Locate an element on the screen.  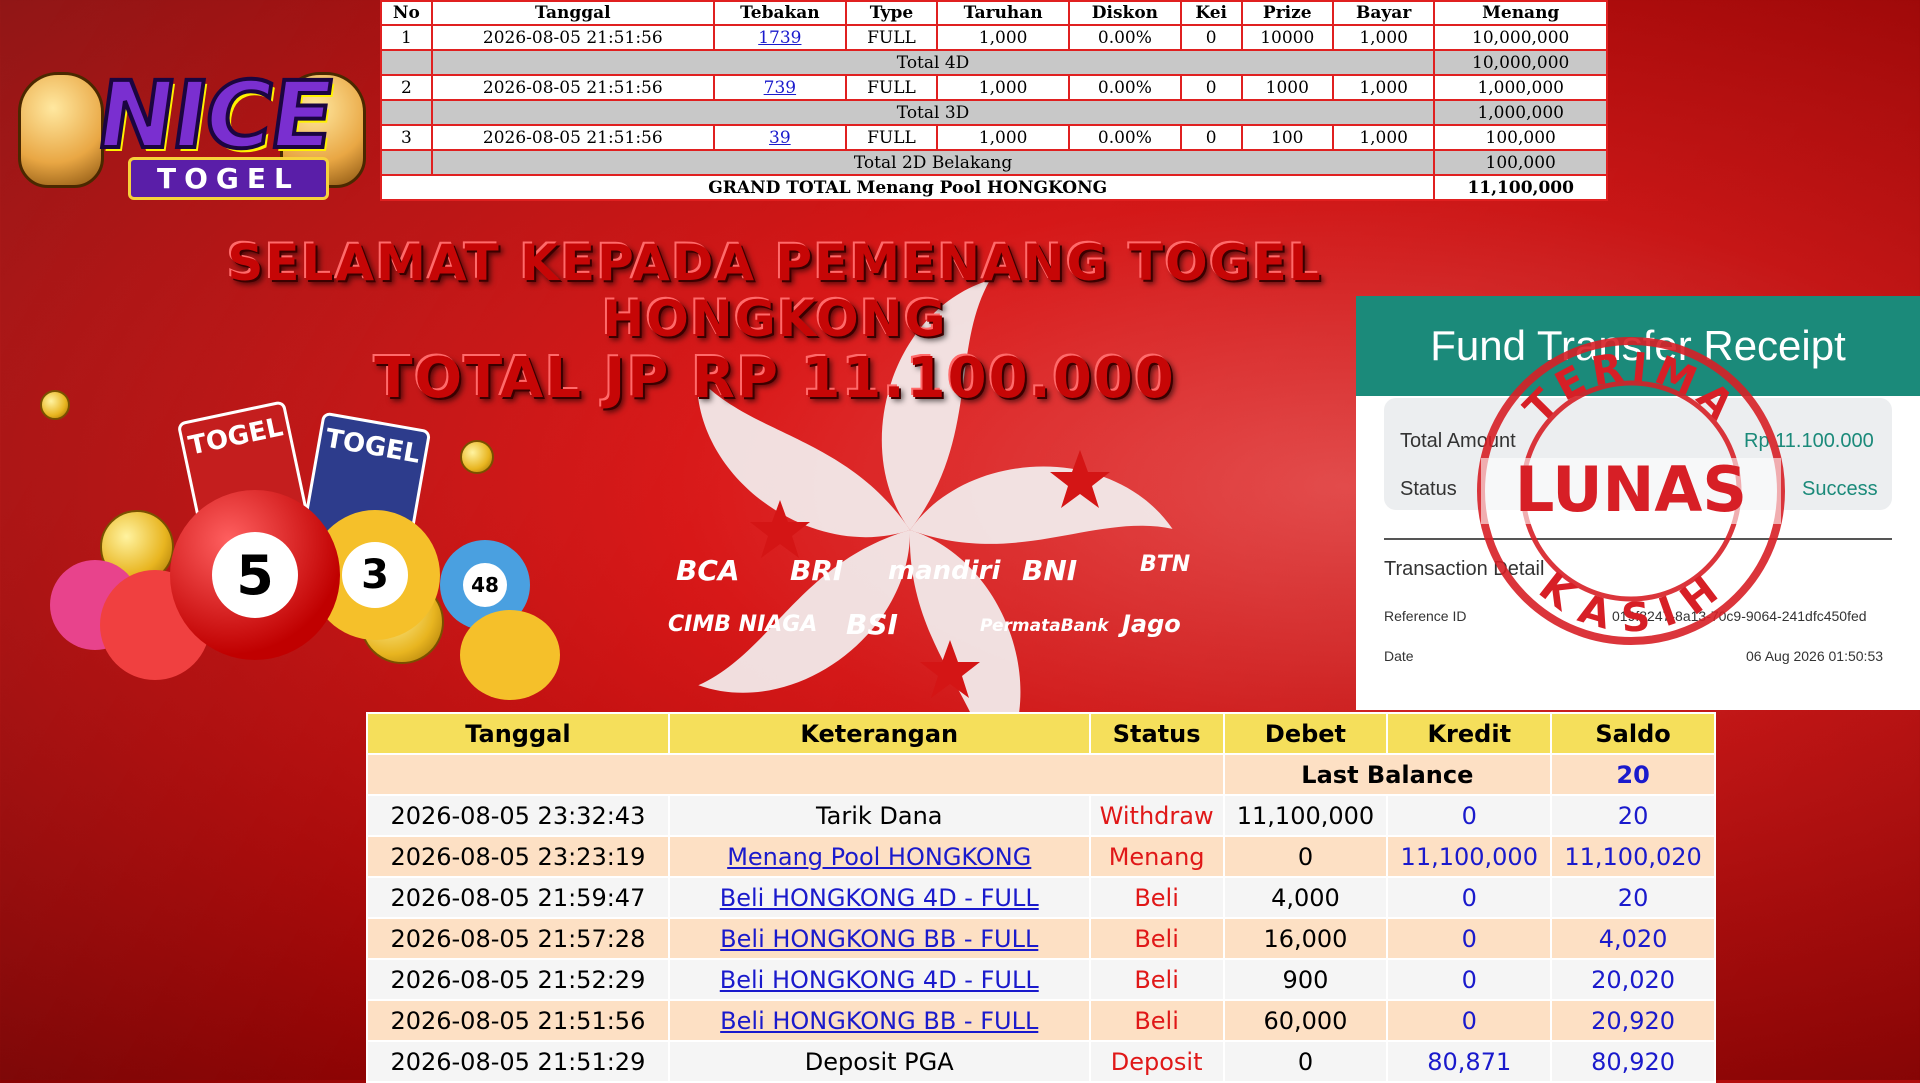
bank-logo-bca: BCA is located at coordinates (708, 570).